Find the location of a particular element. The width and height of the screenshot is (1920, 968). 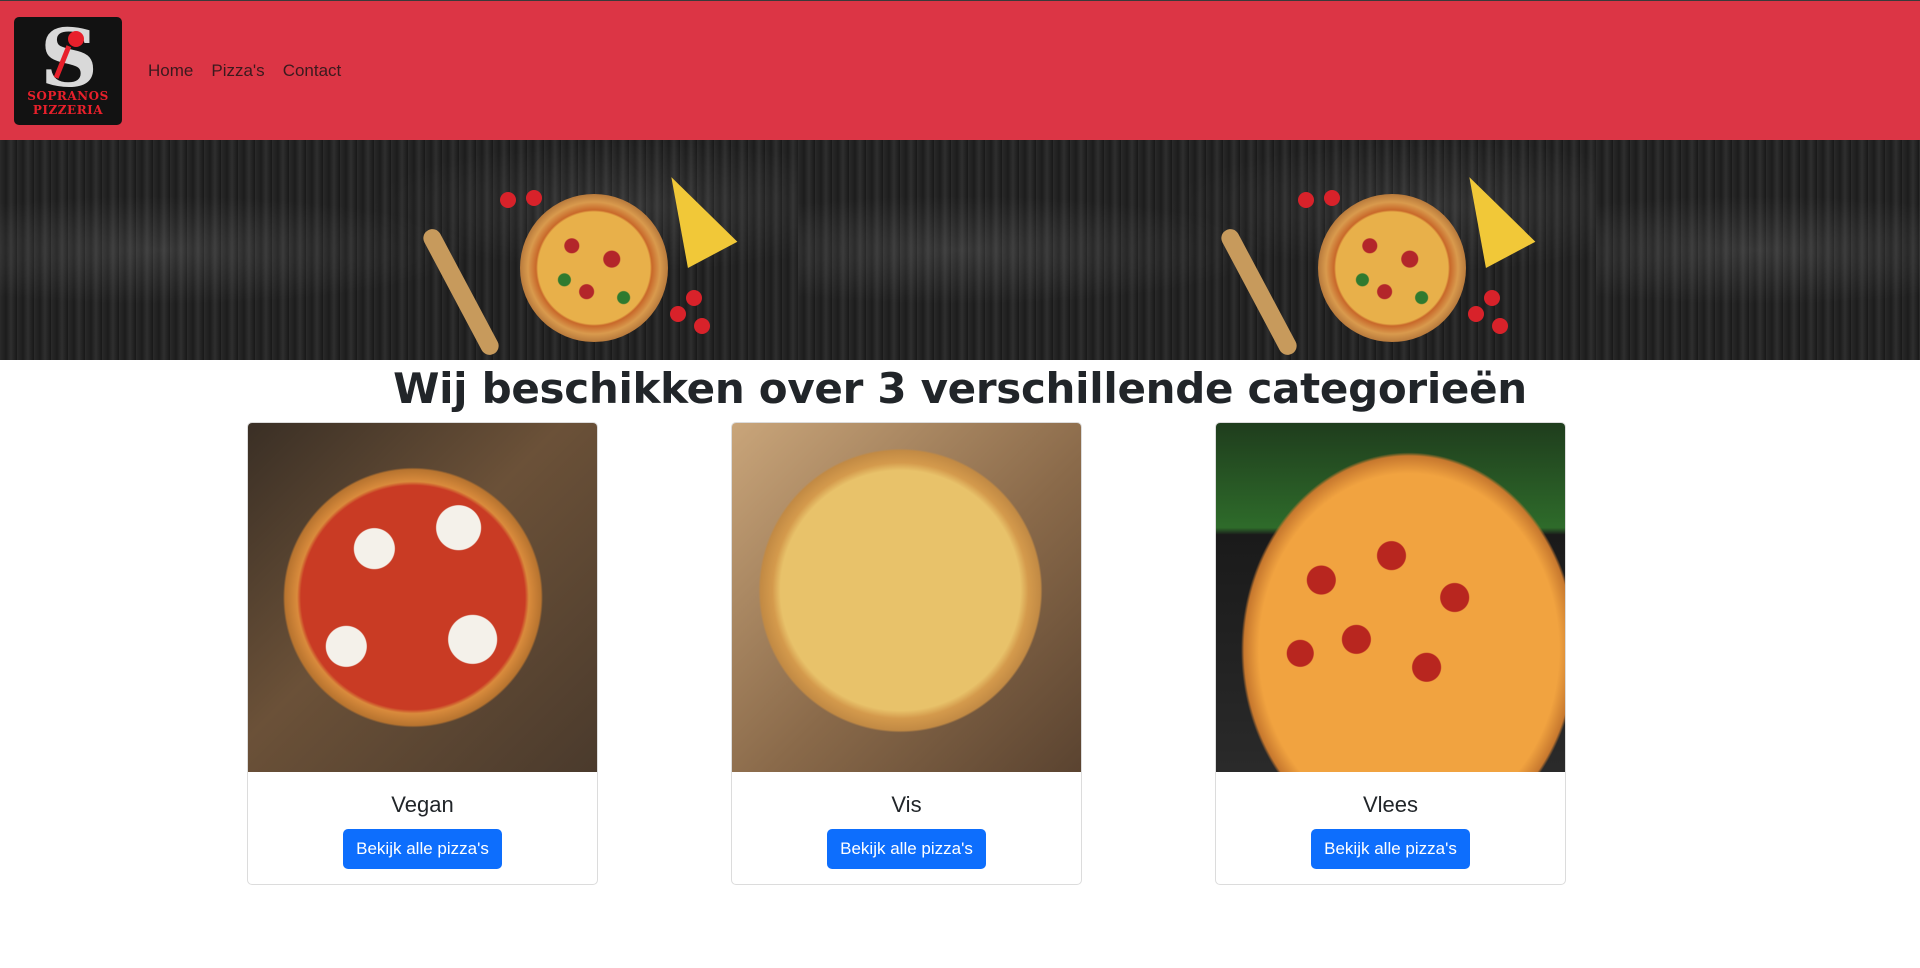

card-body: Vis Bekijk alle pizza's is located at coordinates (906, 820).